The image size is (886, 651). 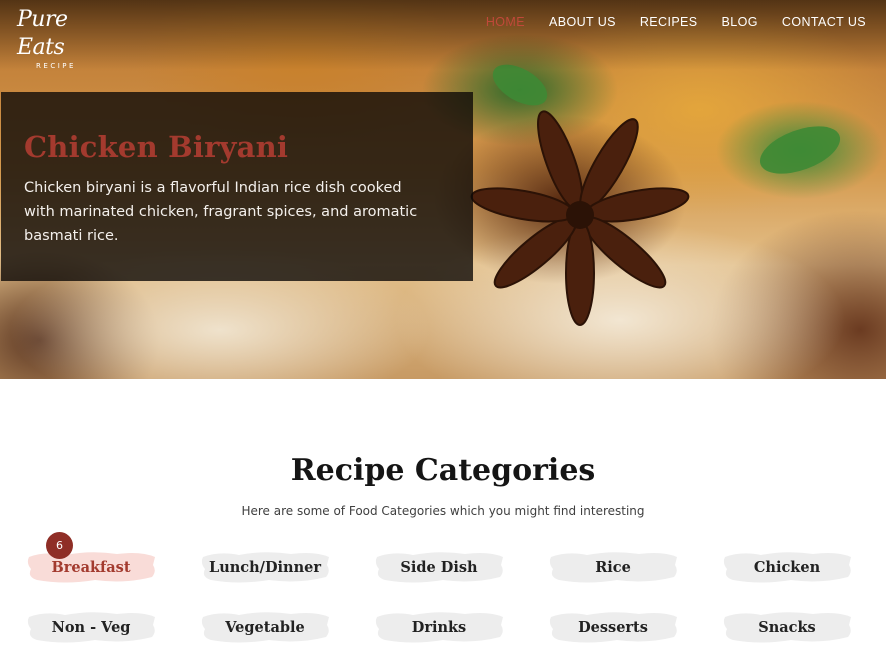 I want to click on category-label: Rice, so click(x=613, y=567).